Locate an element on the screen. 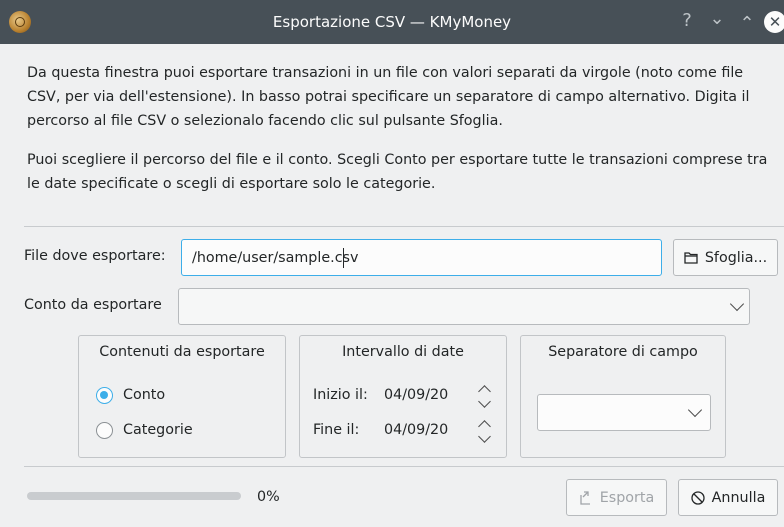  radio-conto is located at coordinates (104, 395).